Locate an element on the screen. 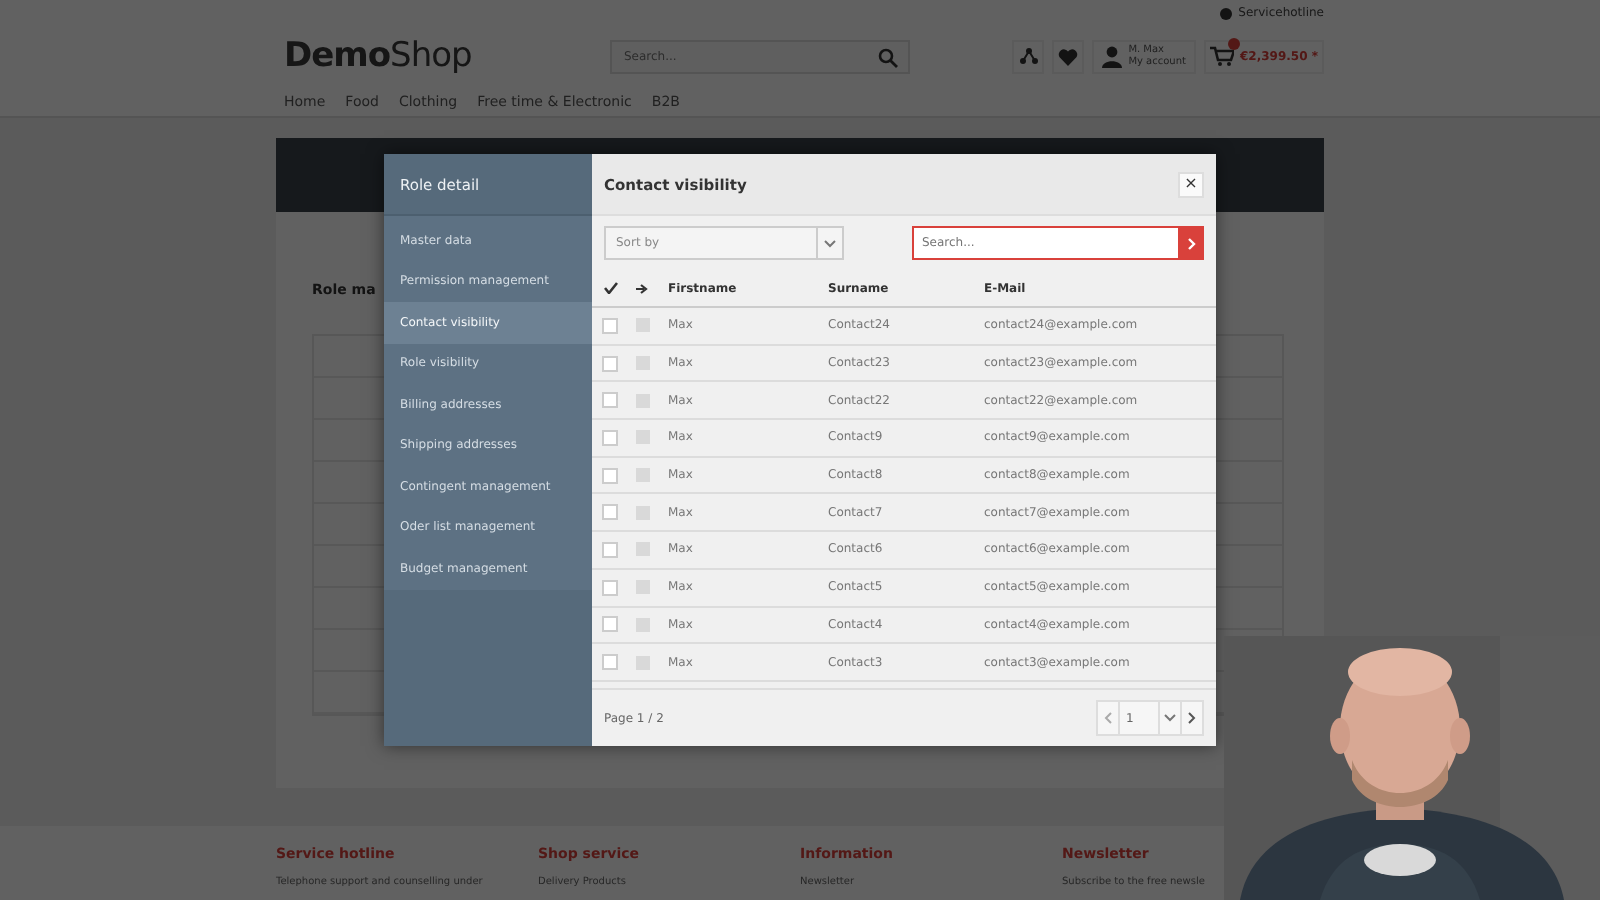 Image resolution: width=1600 pixels, height=900 pixels. badge-icon is located at coordinates (1233, 44).